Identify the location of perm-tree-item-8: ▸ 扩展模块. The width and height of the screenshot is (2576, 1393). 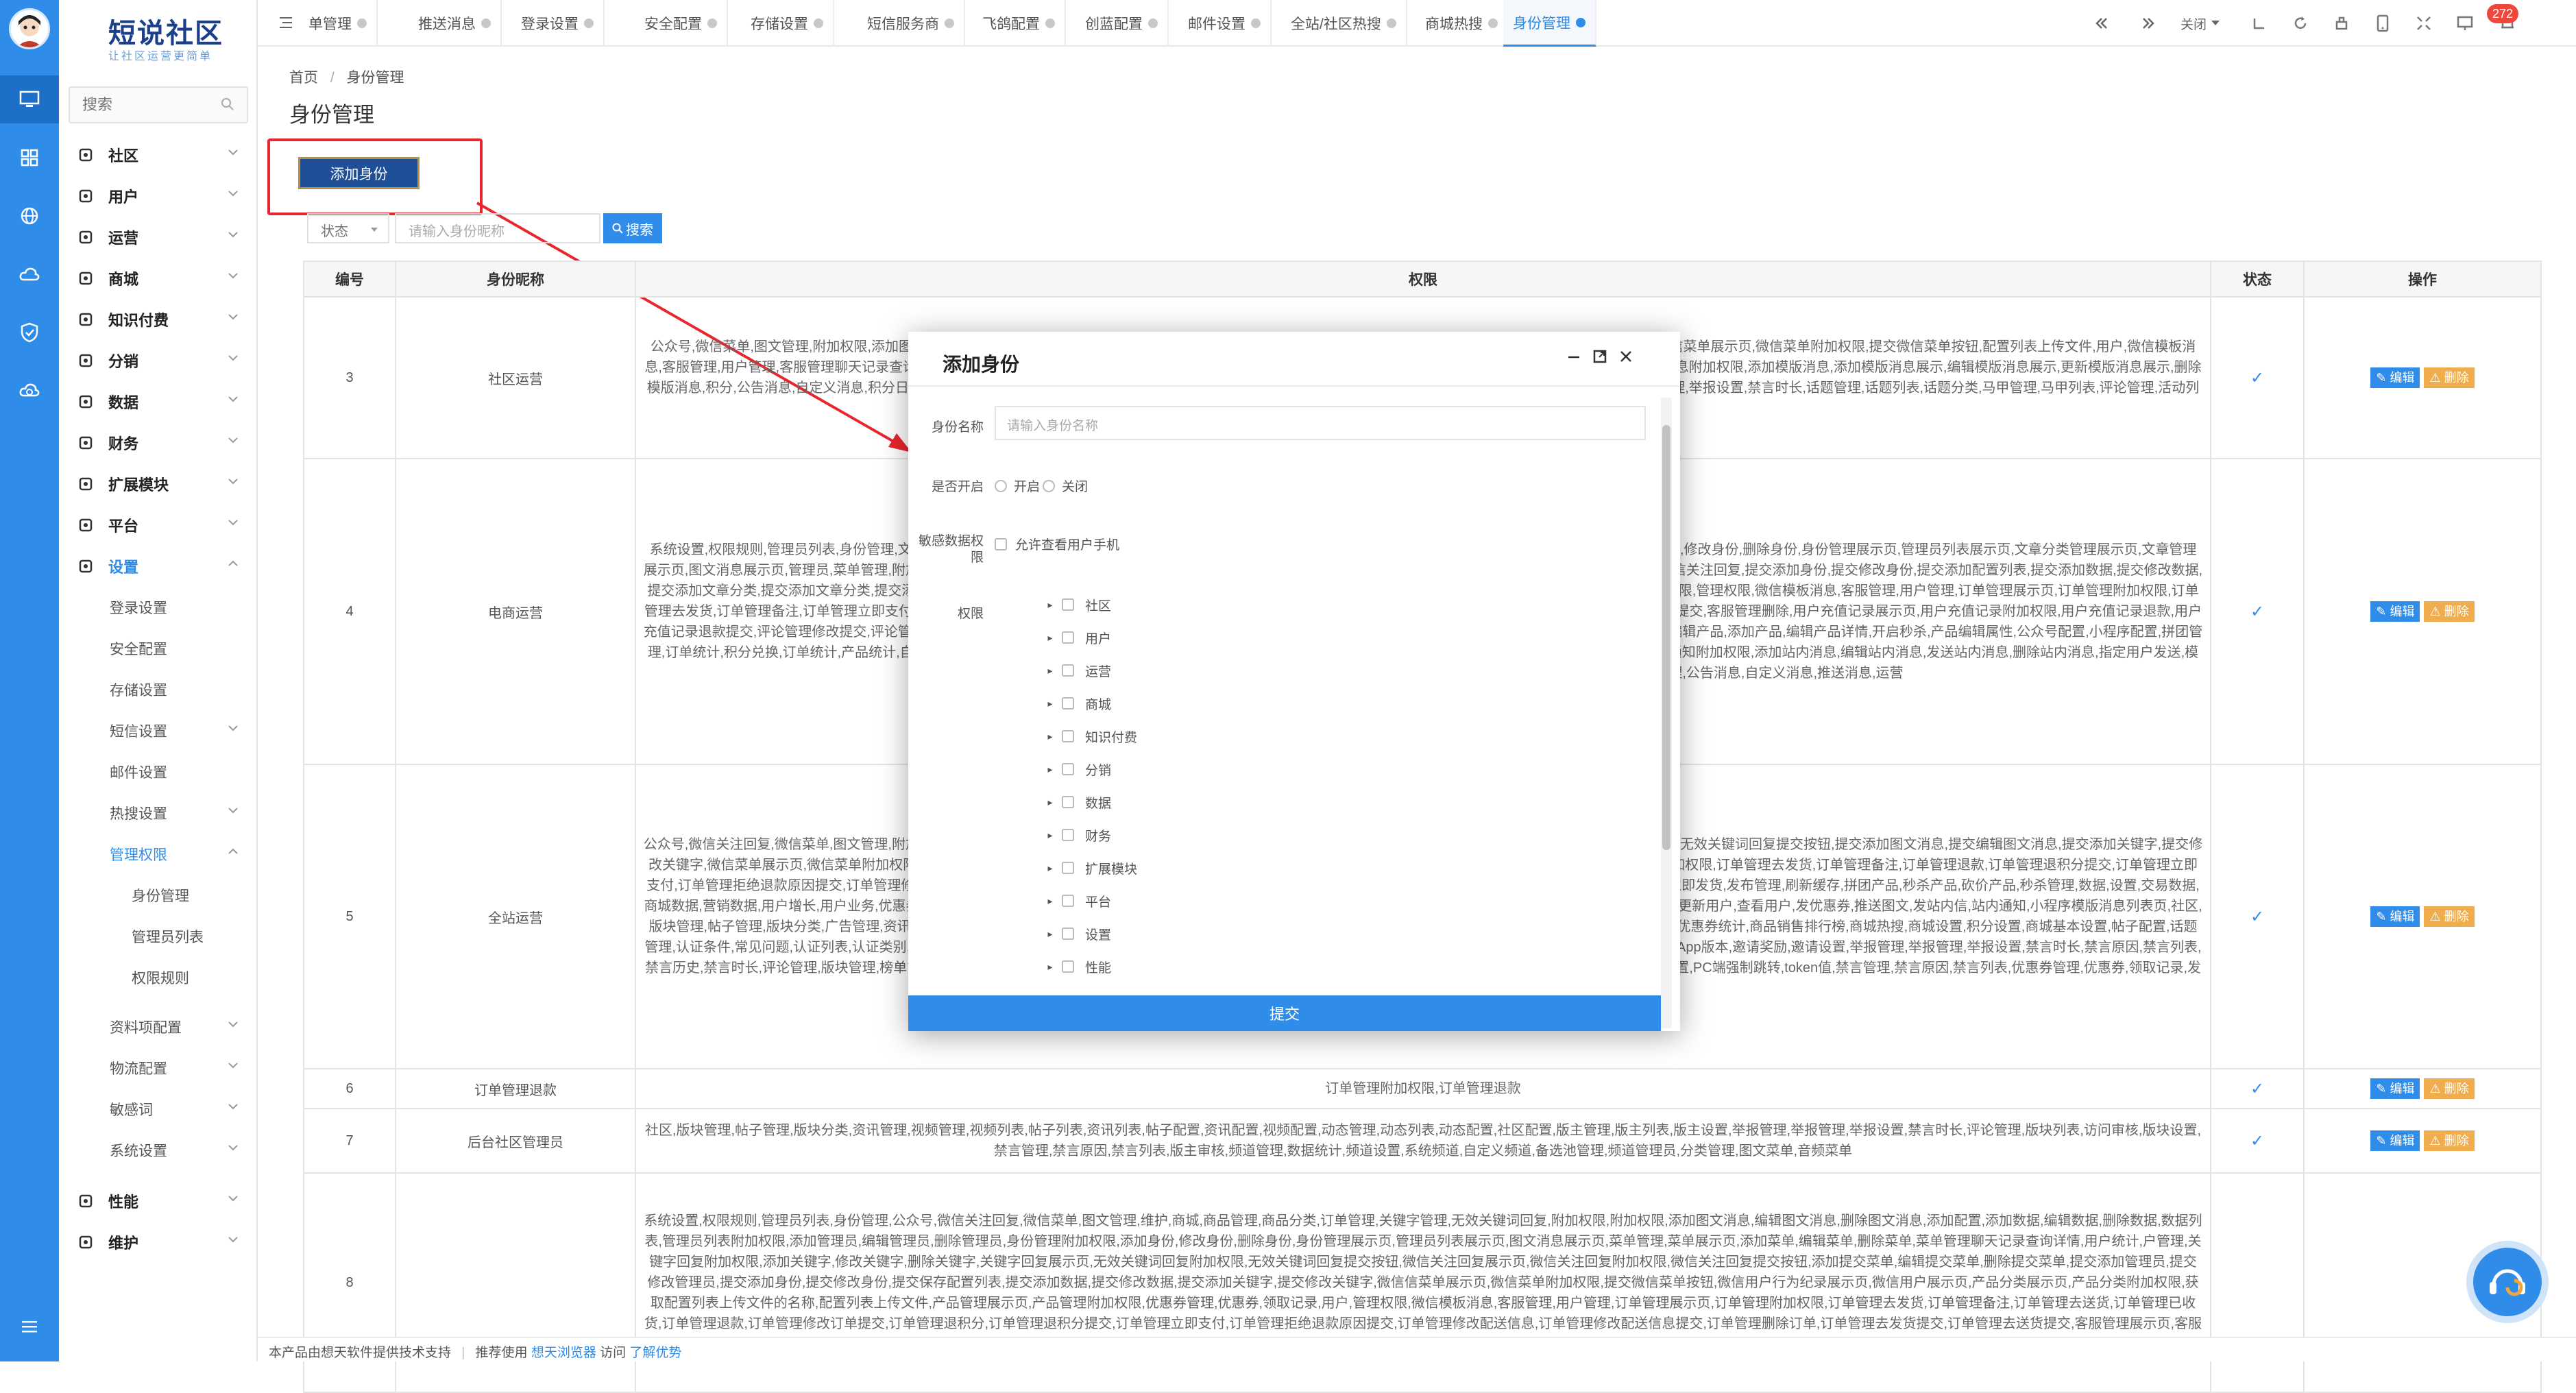
(1090, 868).